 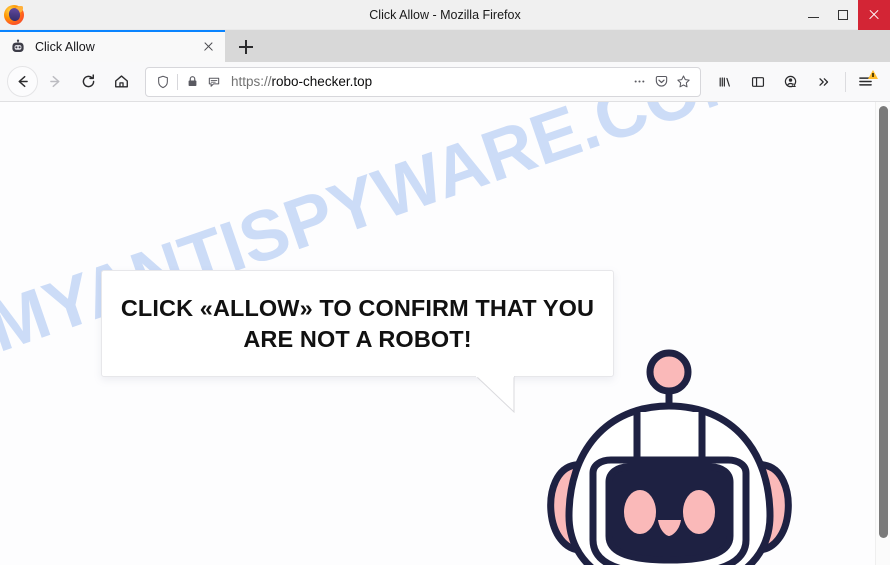 What do you see at coordinates (445, 46) in the screenshot?
I see `tab-bar: Click Allow` at bounding box center [445, 46].